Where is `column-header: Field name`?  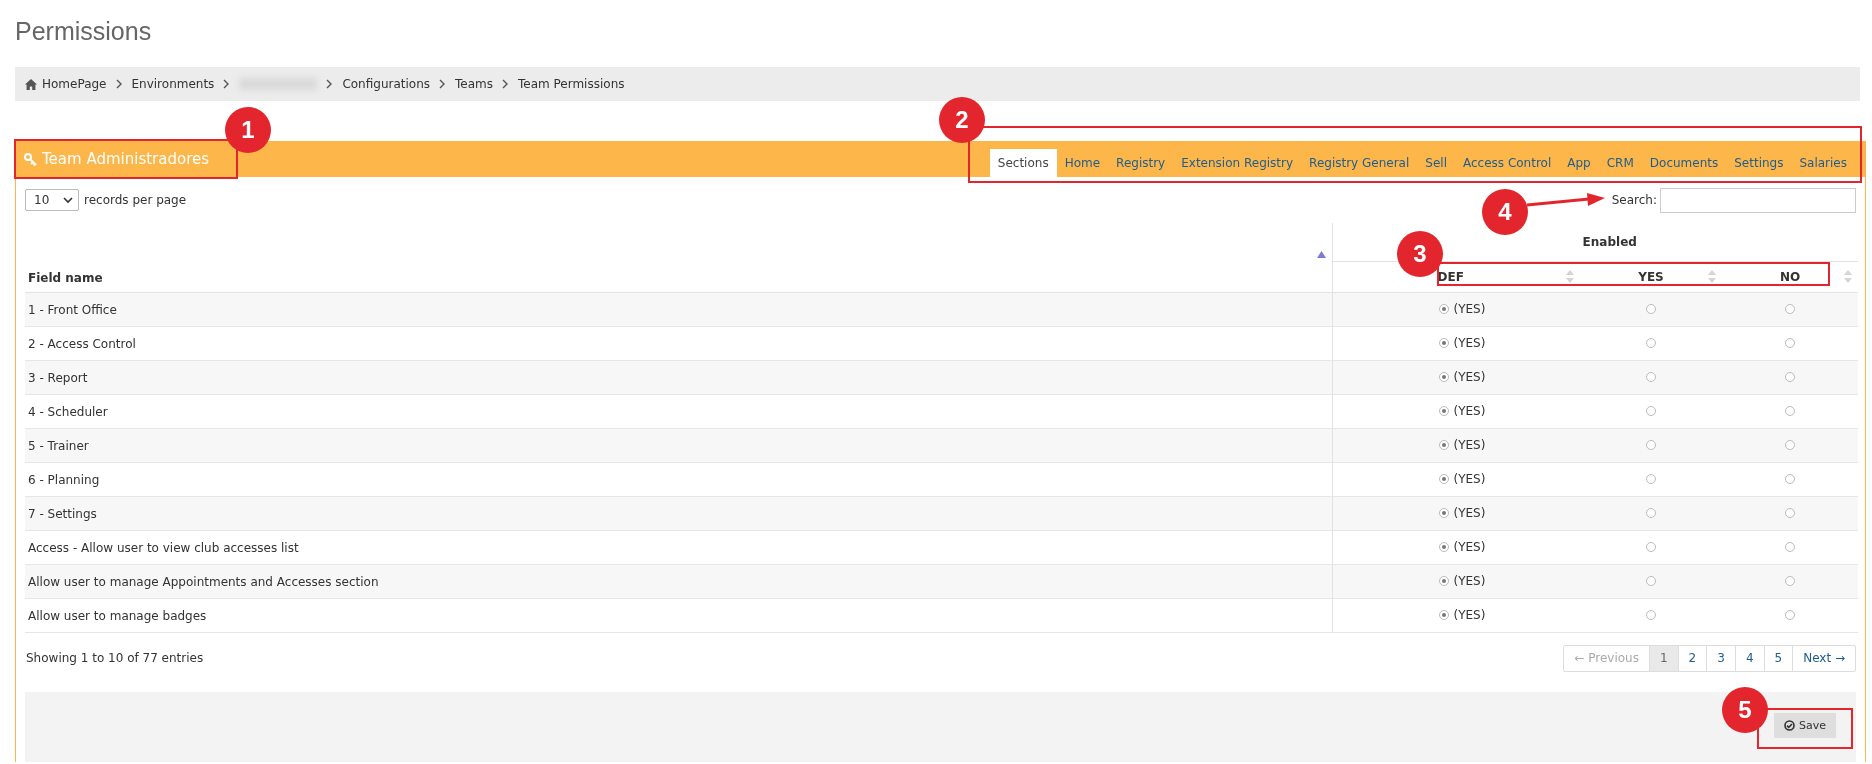 column-header: Field name is located at coordinates (678, 258).